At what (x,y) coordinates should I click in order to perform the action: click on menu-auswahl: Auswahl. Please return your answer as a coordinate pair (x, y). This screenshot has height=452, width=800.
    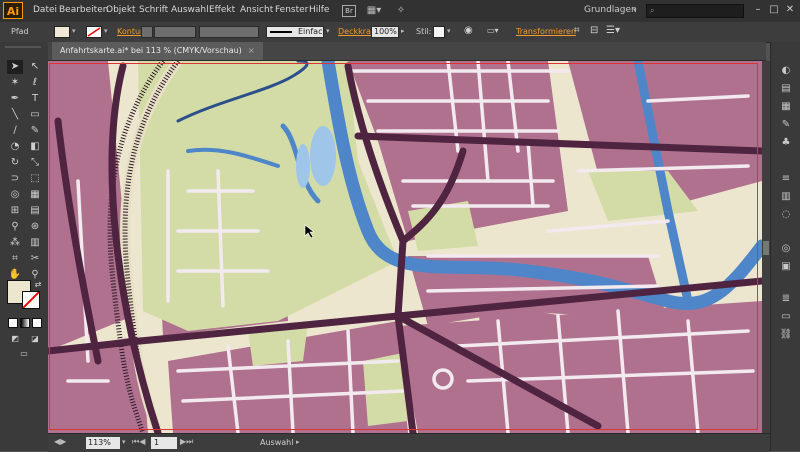
    Looking at the image, I should click on (190, 10).